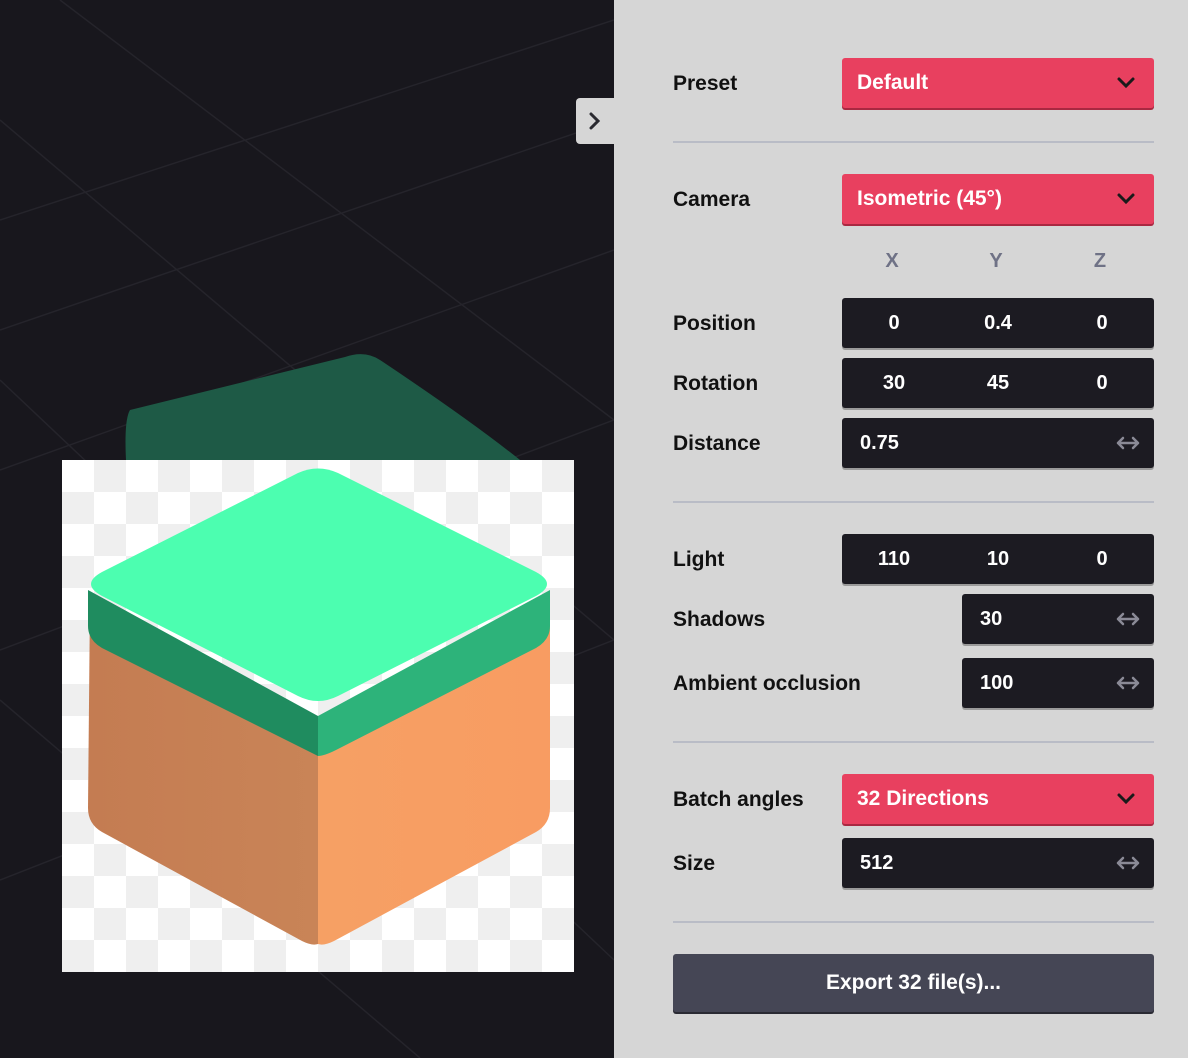  I want to click on axis-x-header: X, so click(892, 261).